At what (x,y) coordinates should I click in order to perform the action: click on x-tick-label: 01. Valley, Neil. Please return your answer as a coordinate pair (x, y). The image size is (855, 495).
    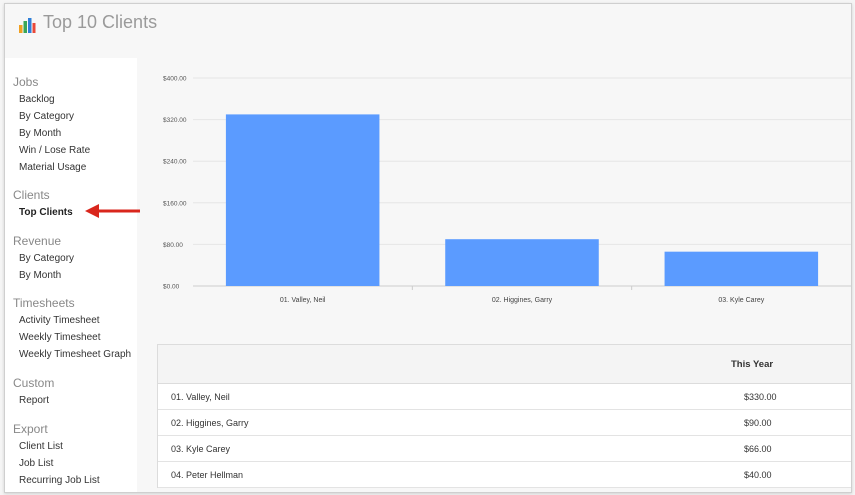
    Looking at the image, I should click on (303, 300).